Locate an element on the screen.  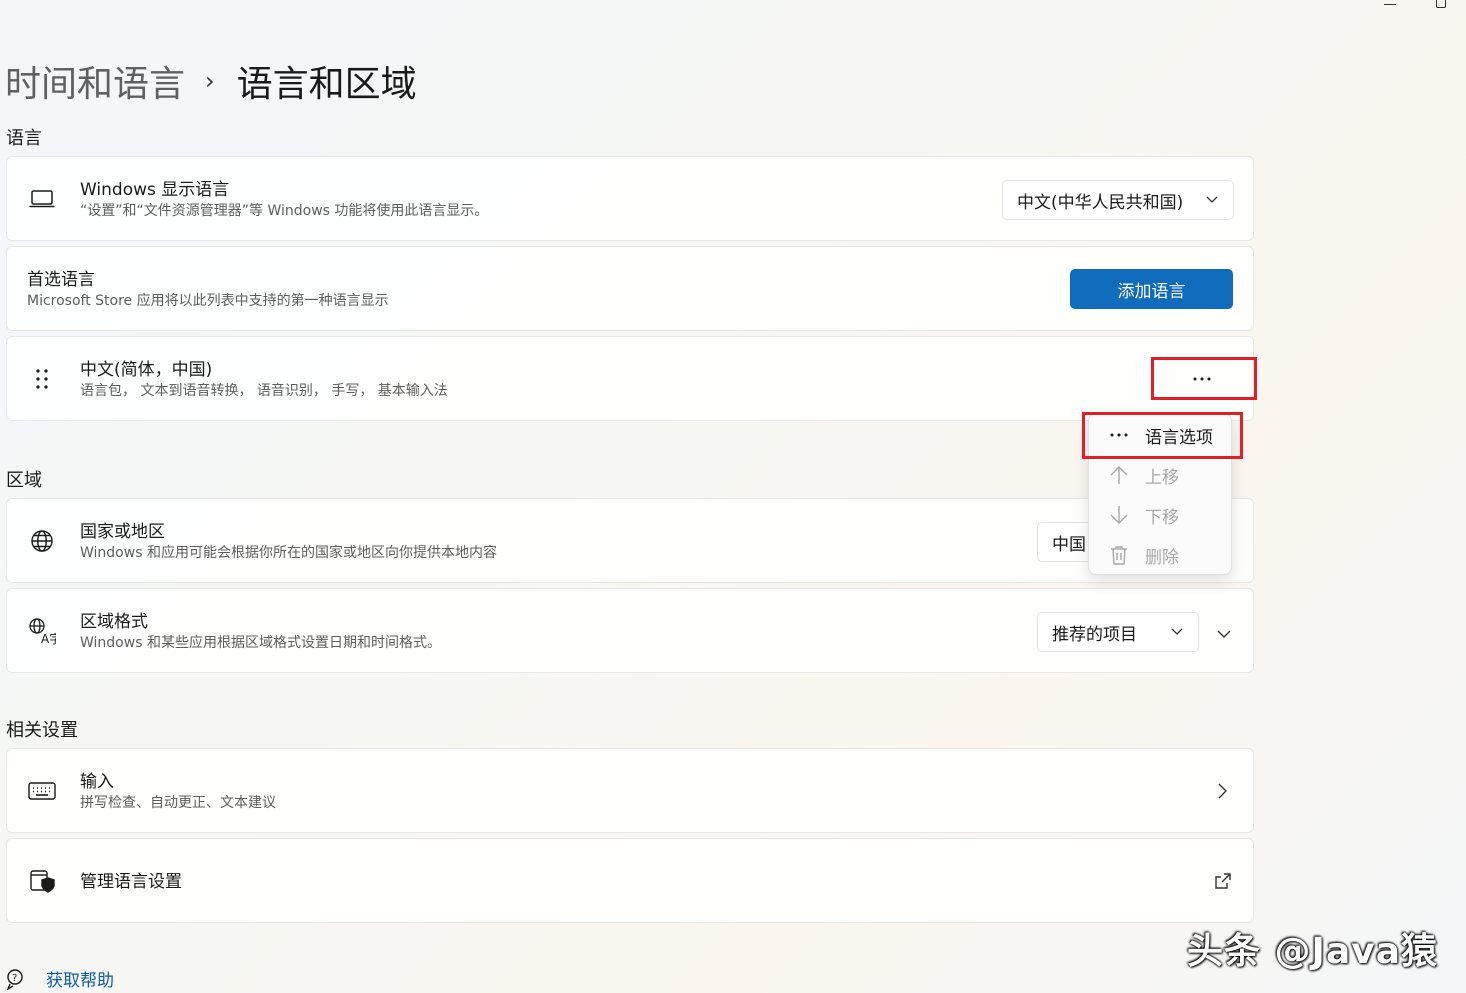
regional-format-select: 推荐的项目 is located at coordinates (1118, 632).